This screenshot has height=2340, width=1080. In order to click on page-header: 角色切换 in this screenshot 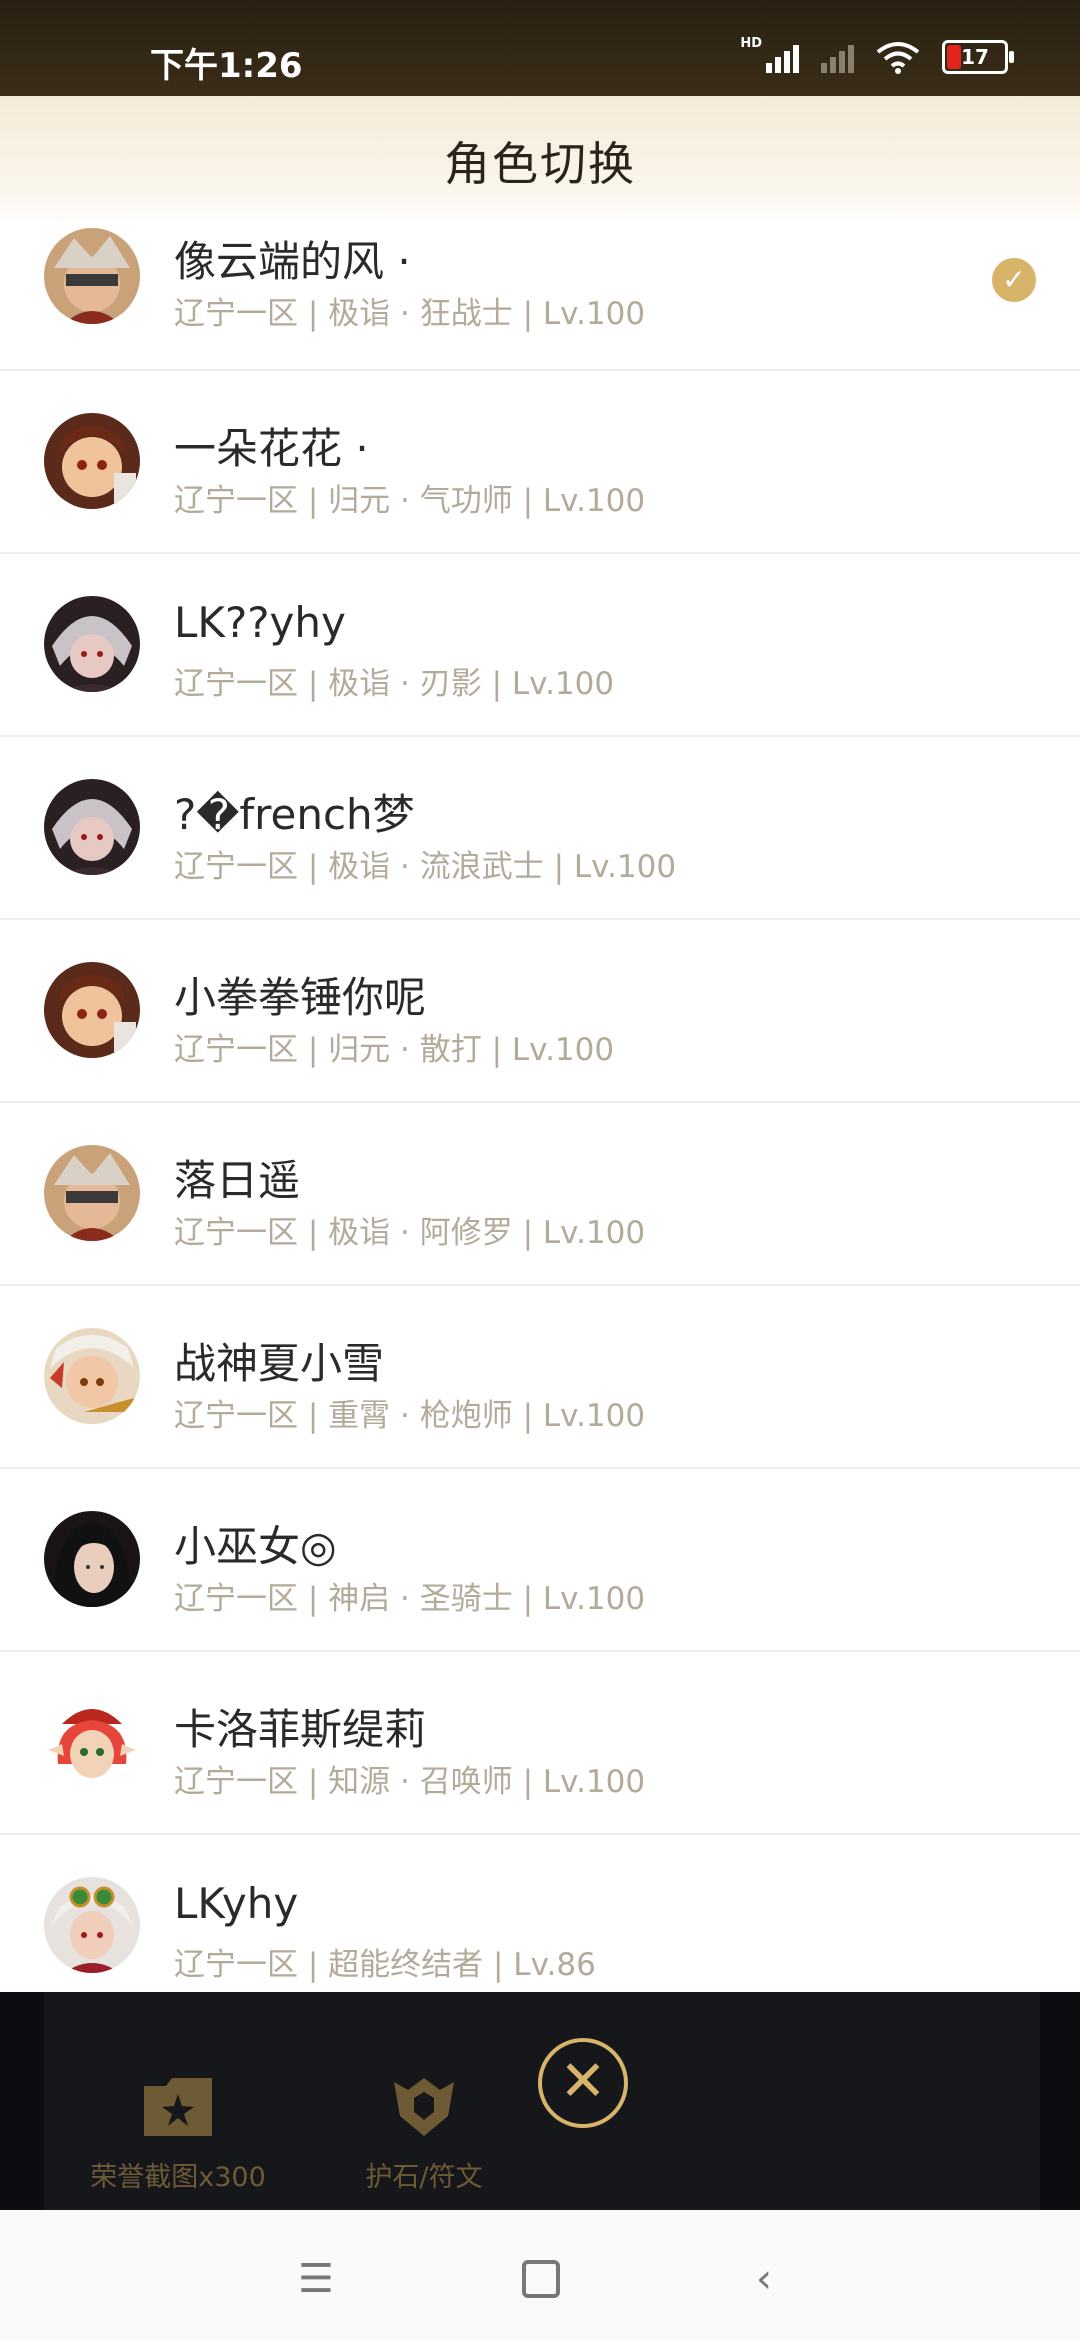, I will do `click(540, 162)`.